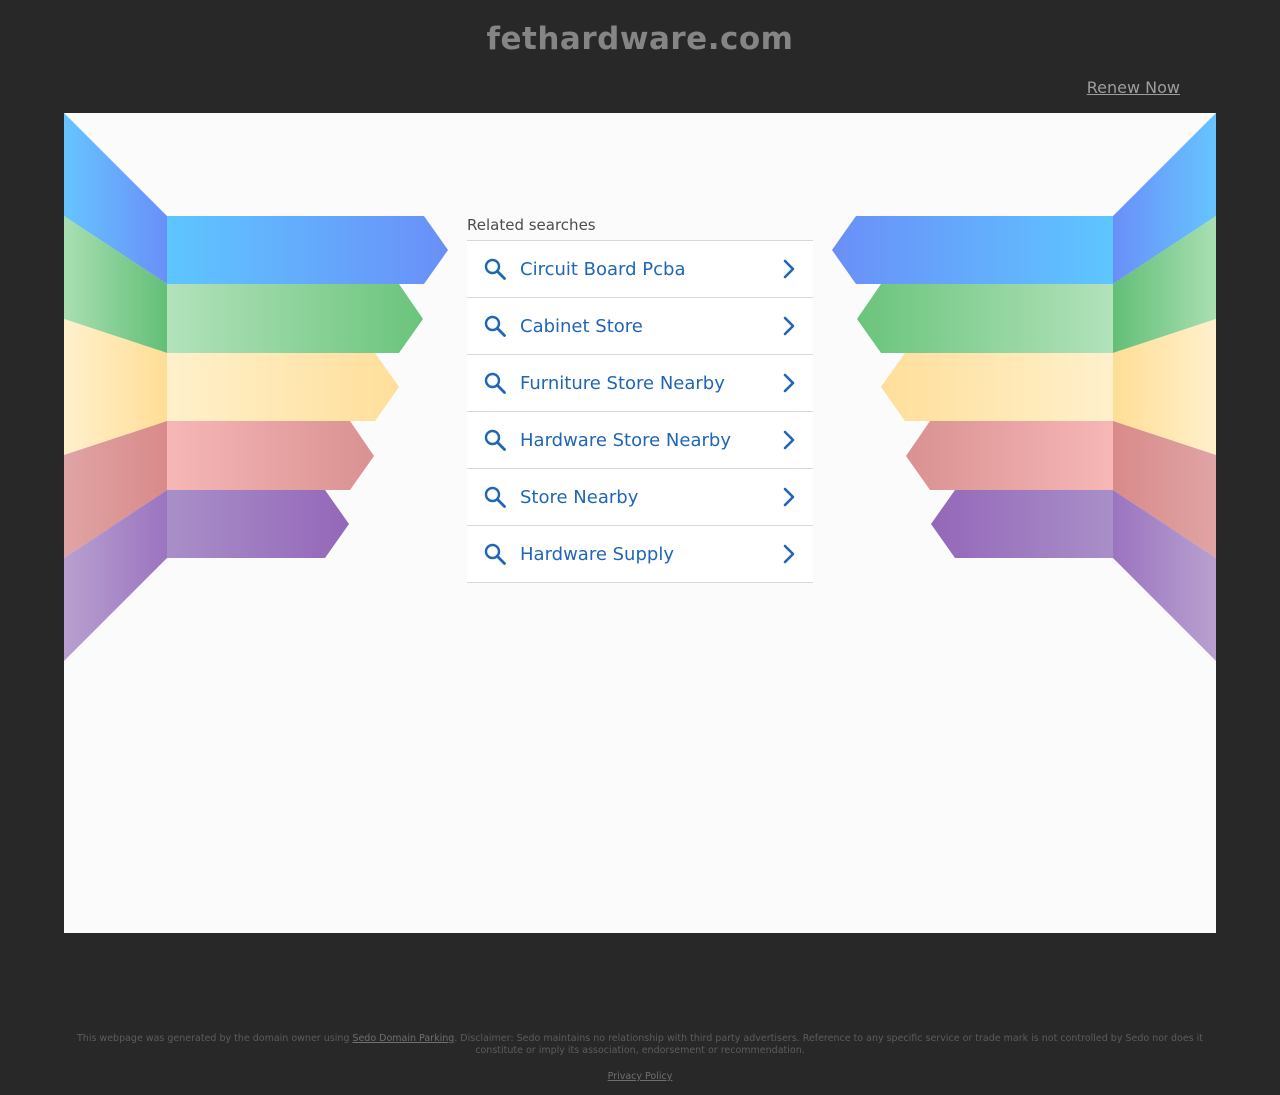 This screenshot has width=1280, height=1095. I want to click on left-arrow-blue, so click(307, 250).